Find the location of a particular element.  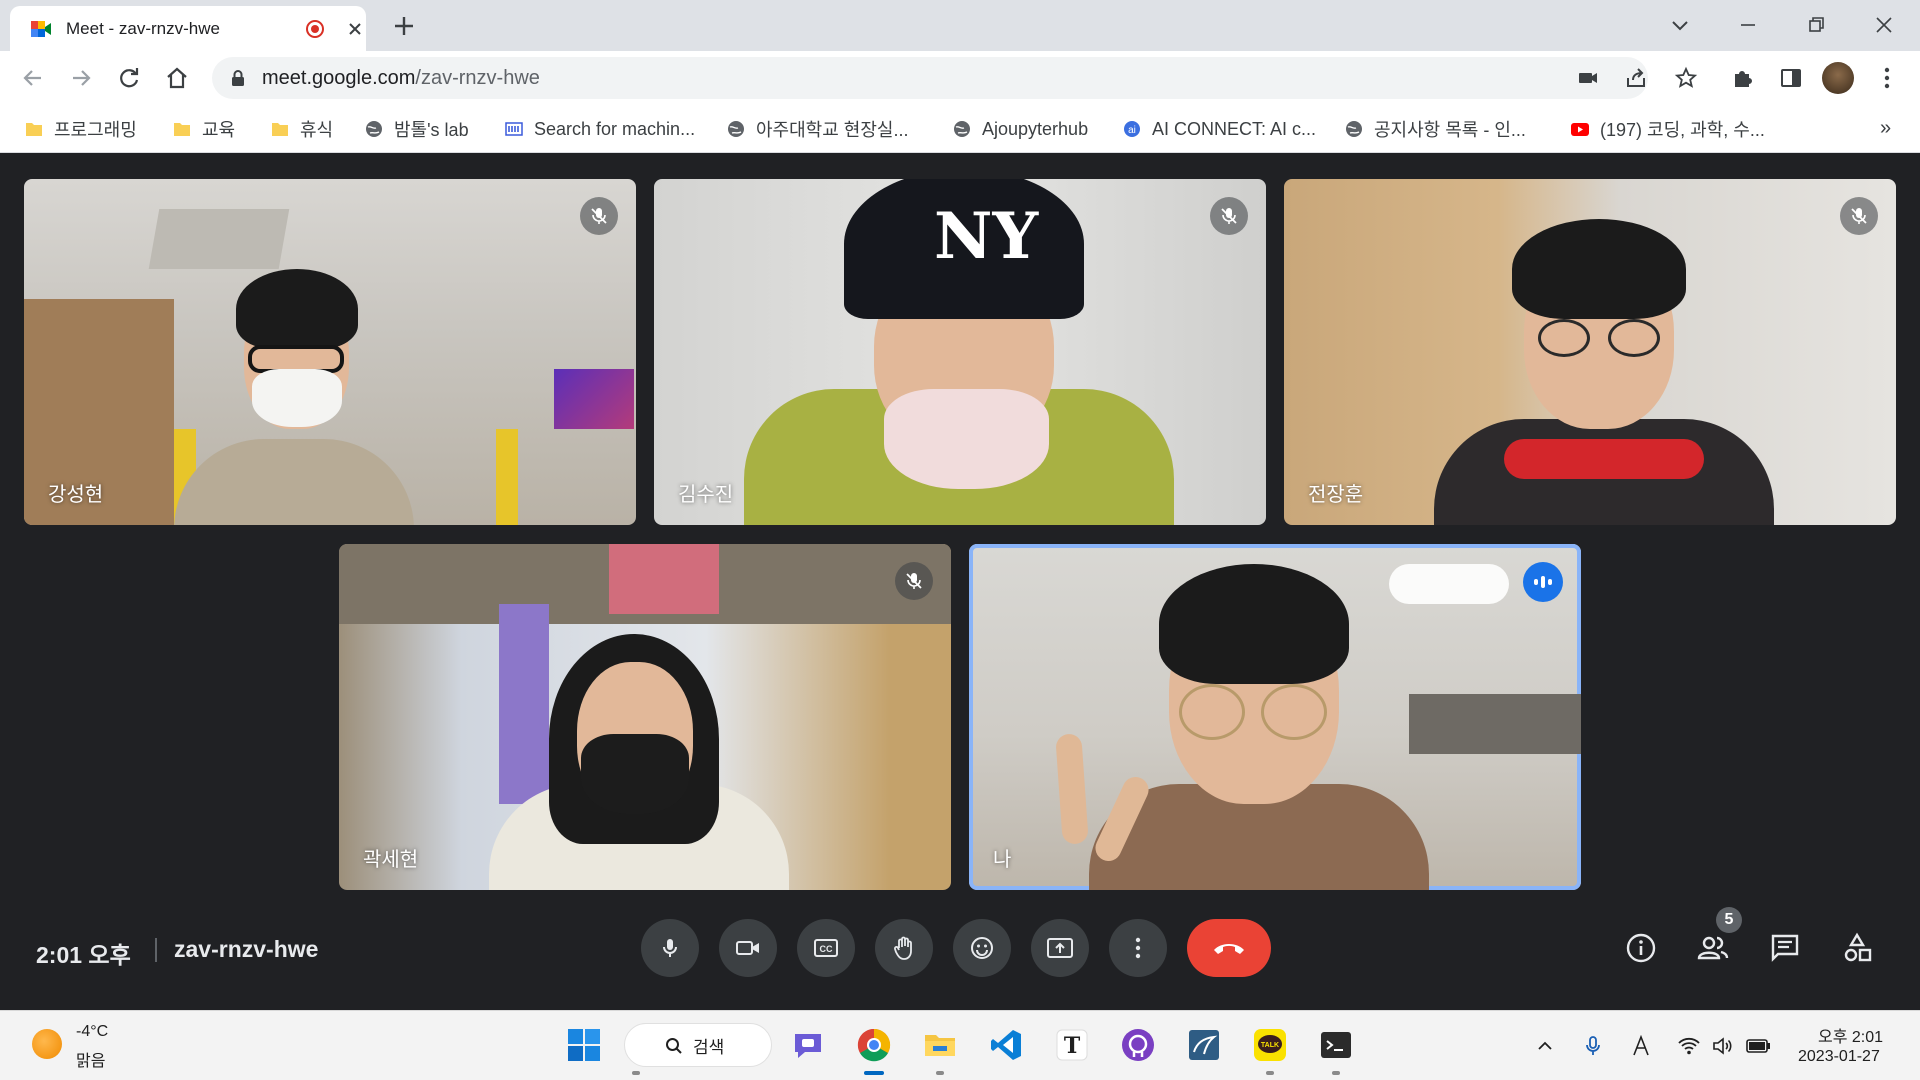

running-indicator is located at coordinates (940, 1073).